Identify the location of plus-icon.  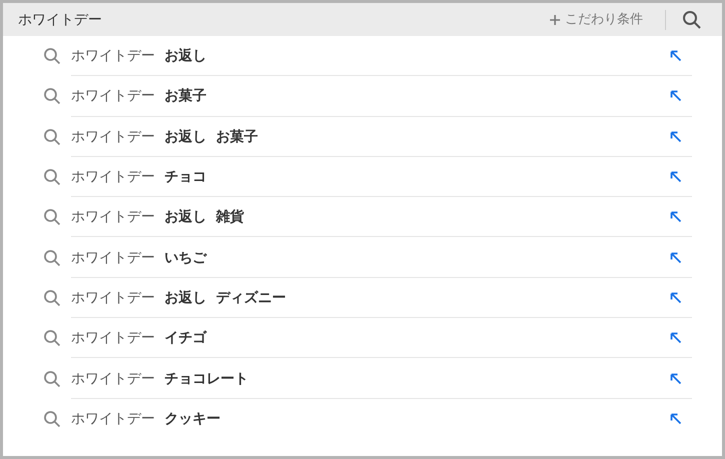
(555, 20).